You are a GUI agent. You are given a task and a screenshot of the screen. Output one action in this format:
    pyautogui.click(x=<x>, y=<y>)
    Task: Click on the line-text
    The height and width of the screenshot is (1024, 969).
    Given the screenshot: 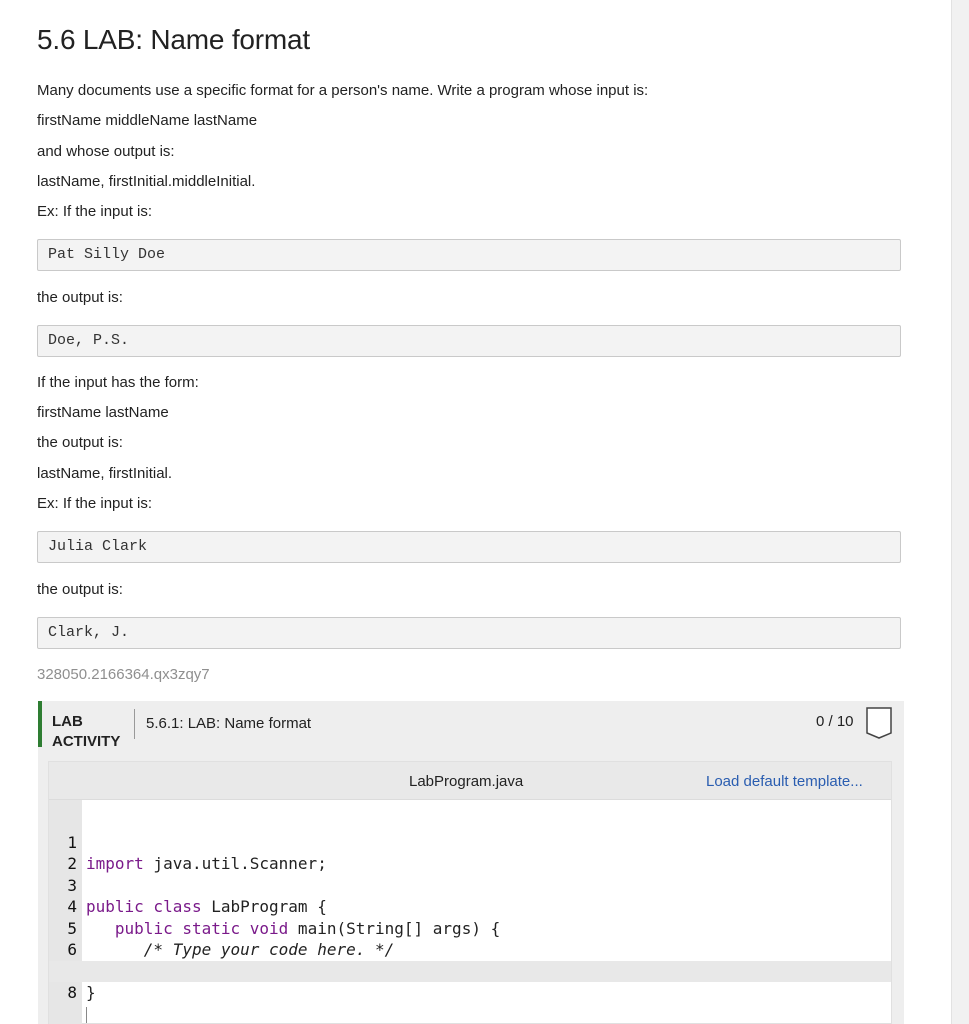 What is the action you would take?
    pyautogui.click(x=86, y=1014)
    